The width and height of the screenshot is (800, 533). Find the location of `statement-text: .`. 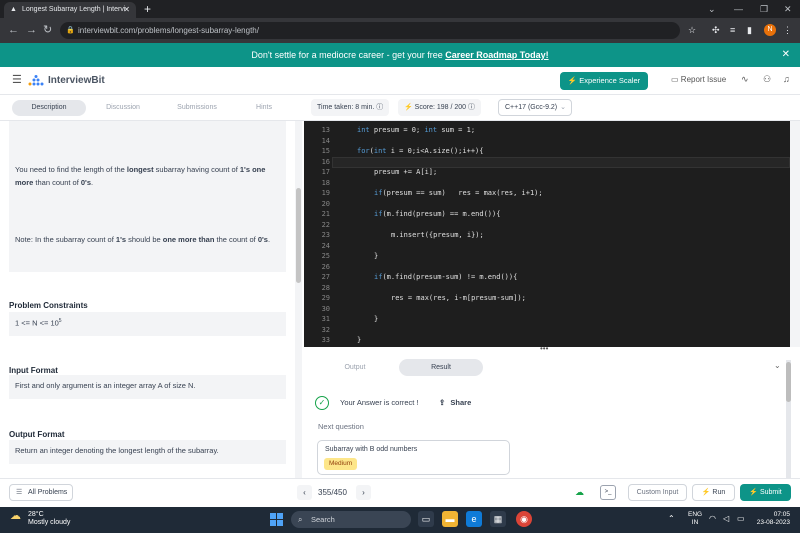

statement-text: . is located at coordinates (92, 182).